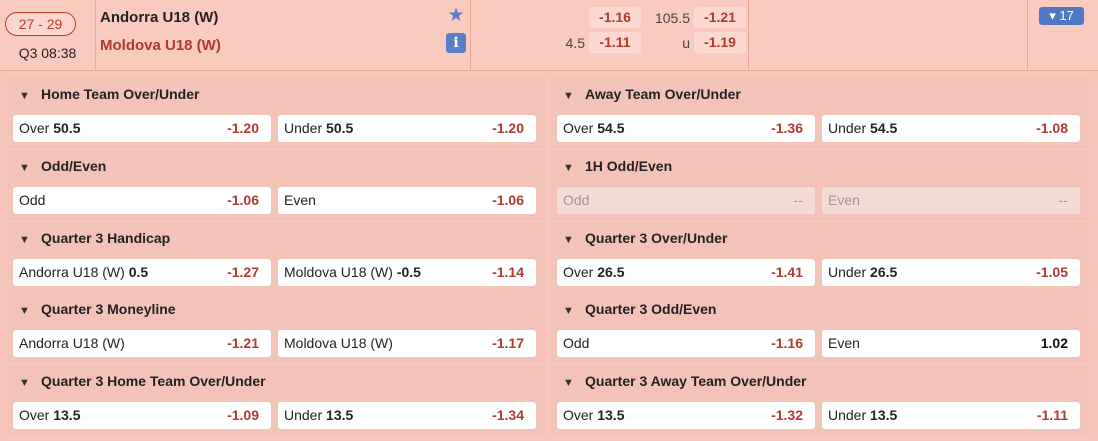 This screenshot has height=441, width=1098. I want to click on market-title: ▼ Odd/Even, so click(62, 166).